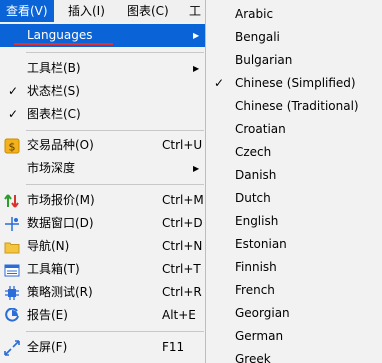 The height and width of the screenshot is (363, 382). What do you see at coordinates (182, 223) in the screenshot?
I see `shortcut-text: Ctrl+D` at bounding box center [182, 223].